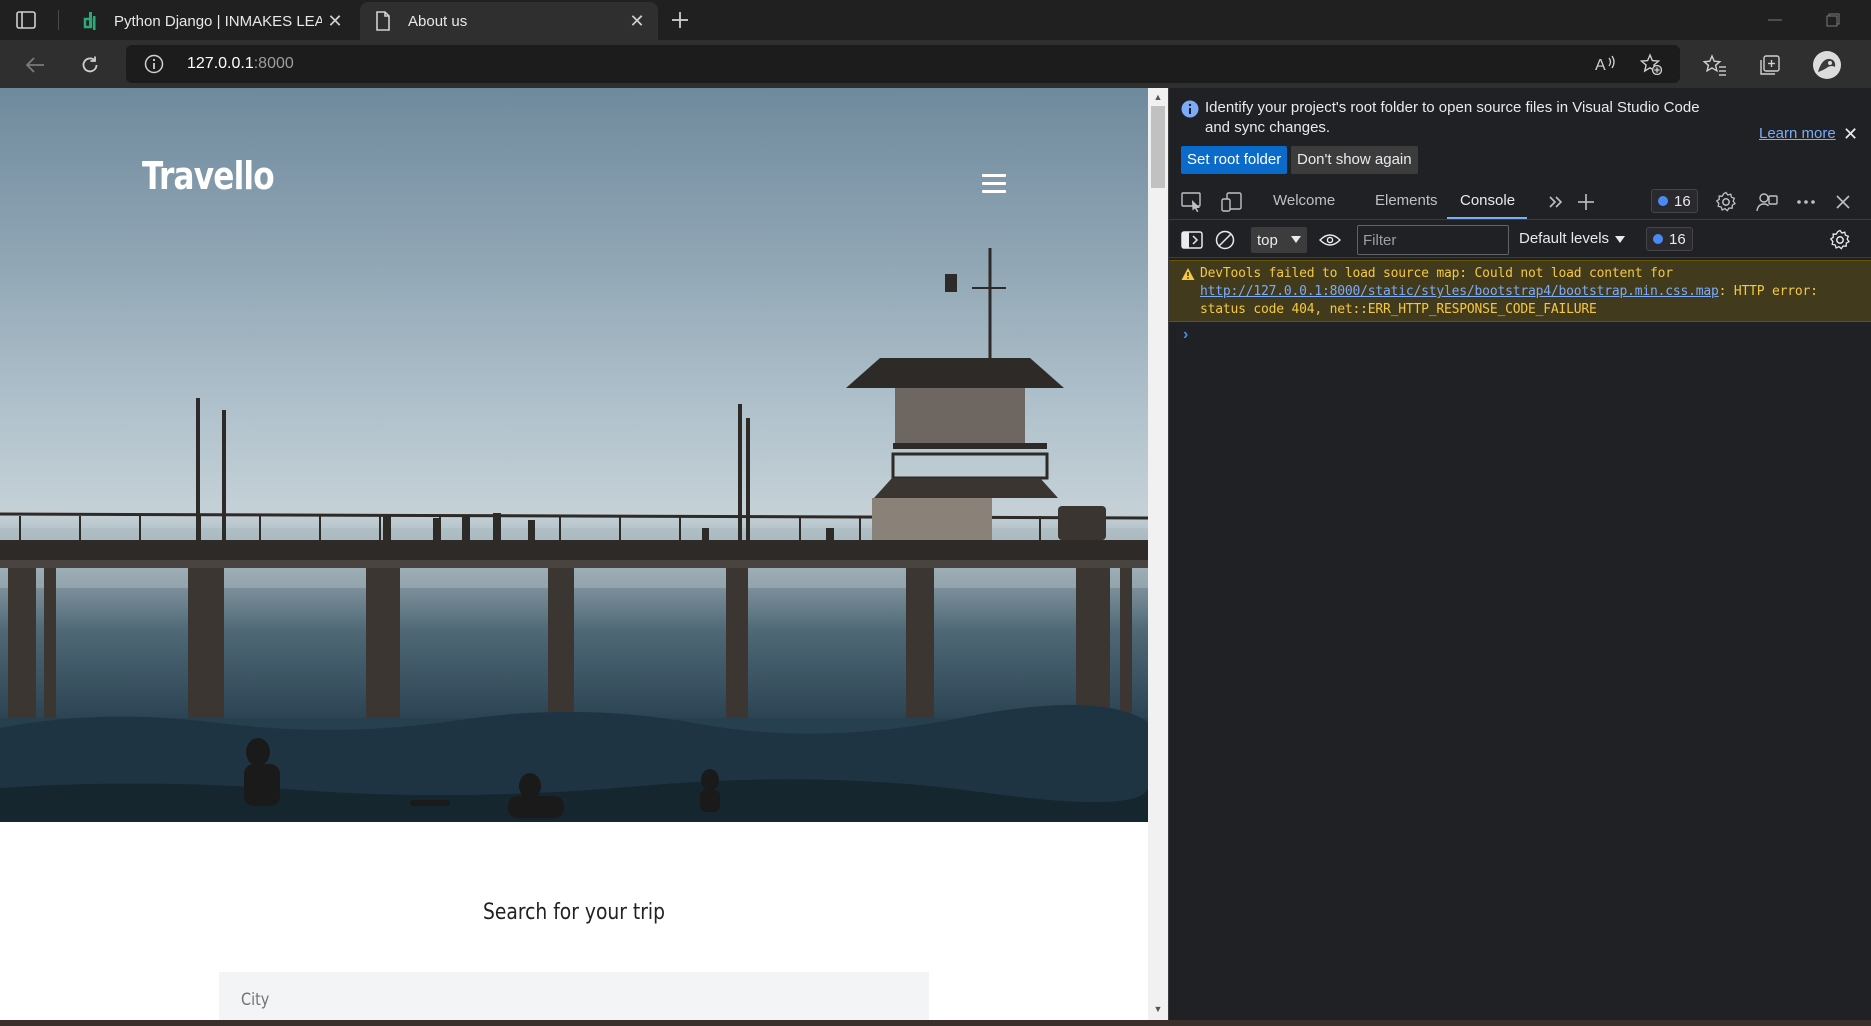  I want to click on browser-toolbar: 127.0.0.1:8000 A, so click(935, 64).